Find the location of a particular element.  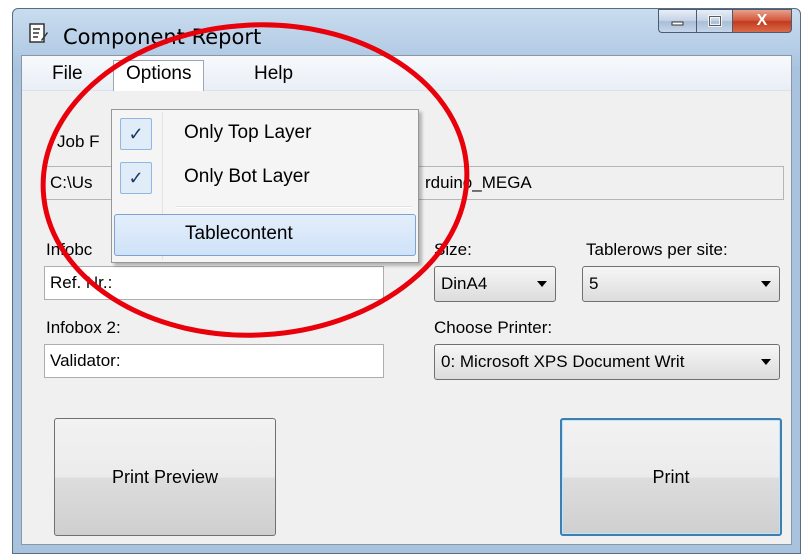

title-bar: Component Report X is located at coordinates (406, 32).